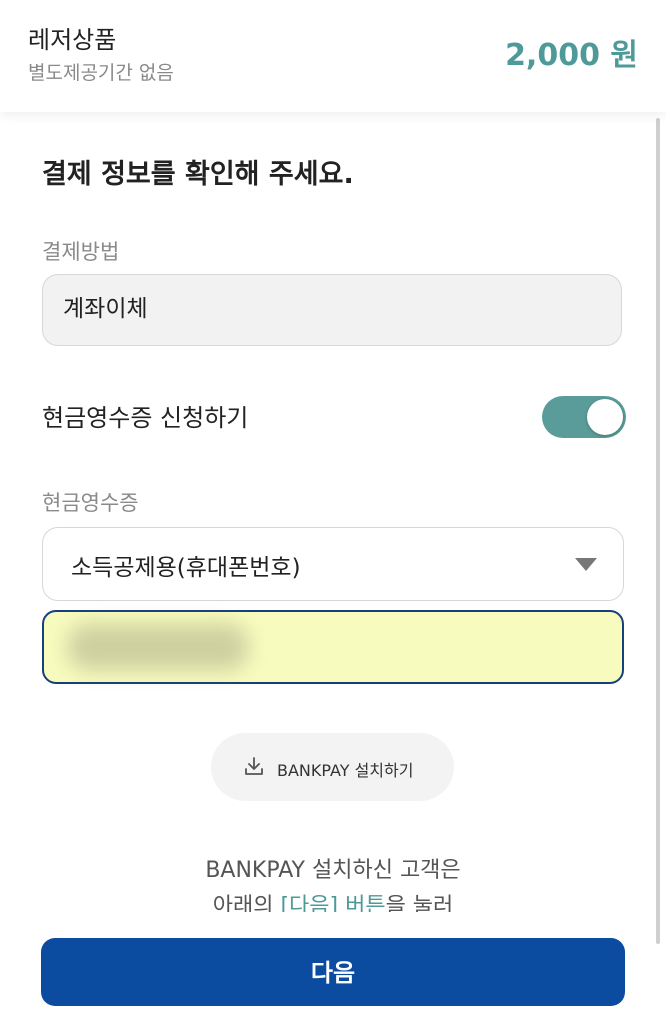 This screenshot has width=666, height=1020. What do you see at coordinates (658, 531) in the screenshot?
I see `scrollbar` at bounding box center [658, 531].